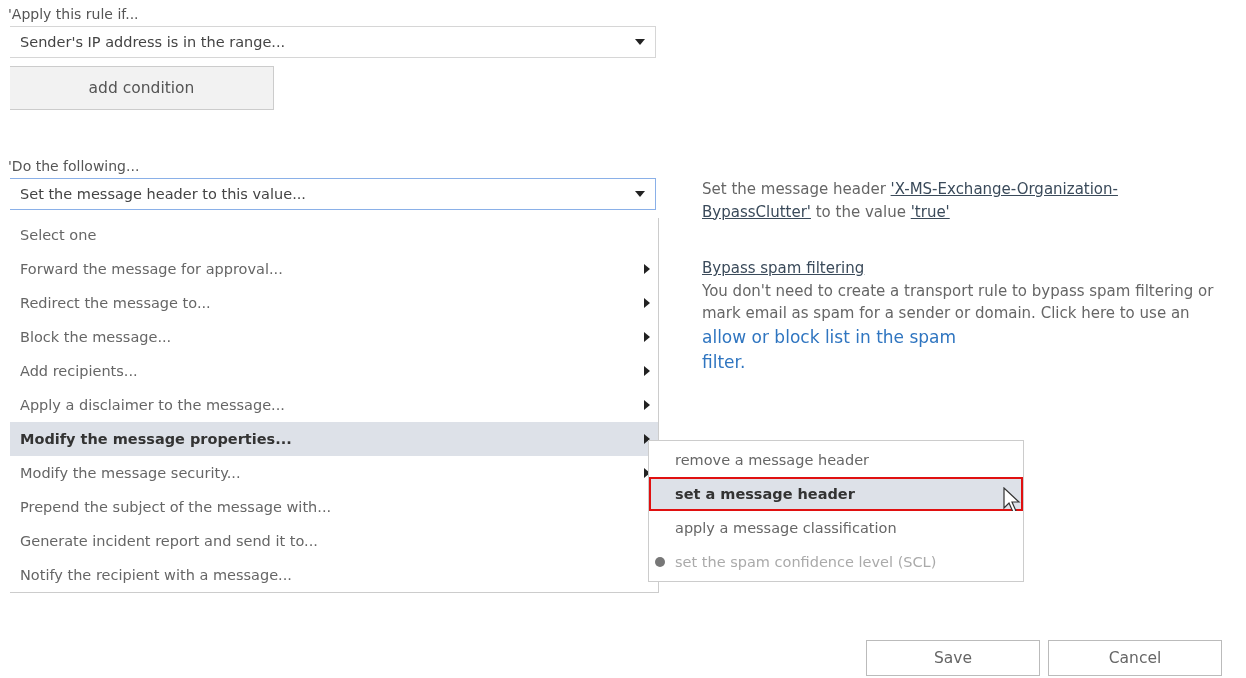 The image size is (1246, 678). Describe the element at coordinates (724, 362) in the screenshot. I see `spam-filter-link: filter.` at that location.